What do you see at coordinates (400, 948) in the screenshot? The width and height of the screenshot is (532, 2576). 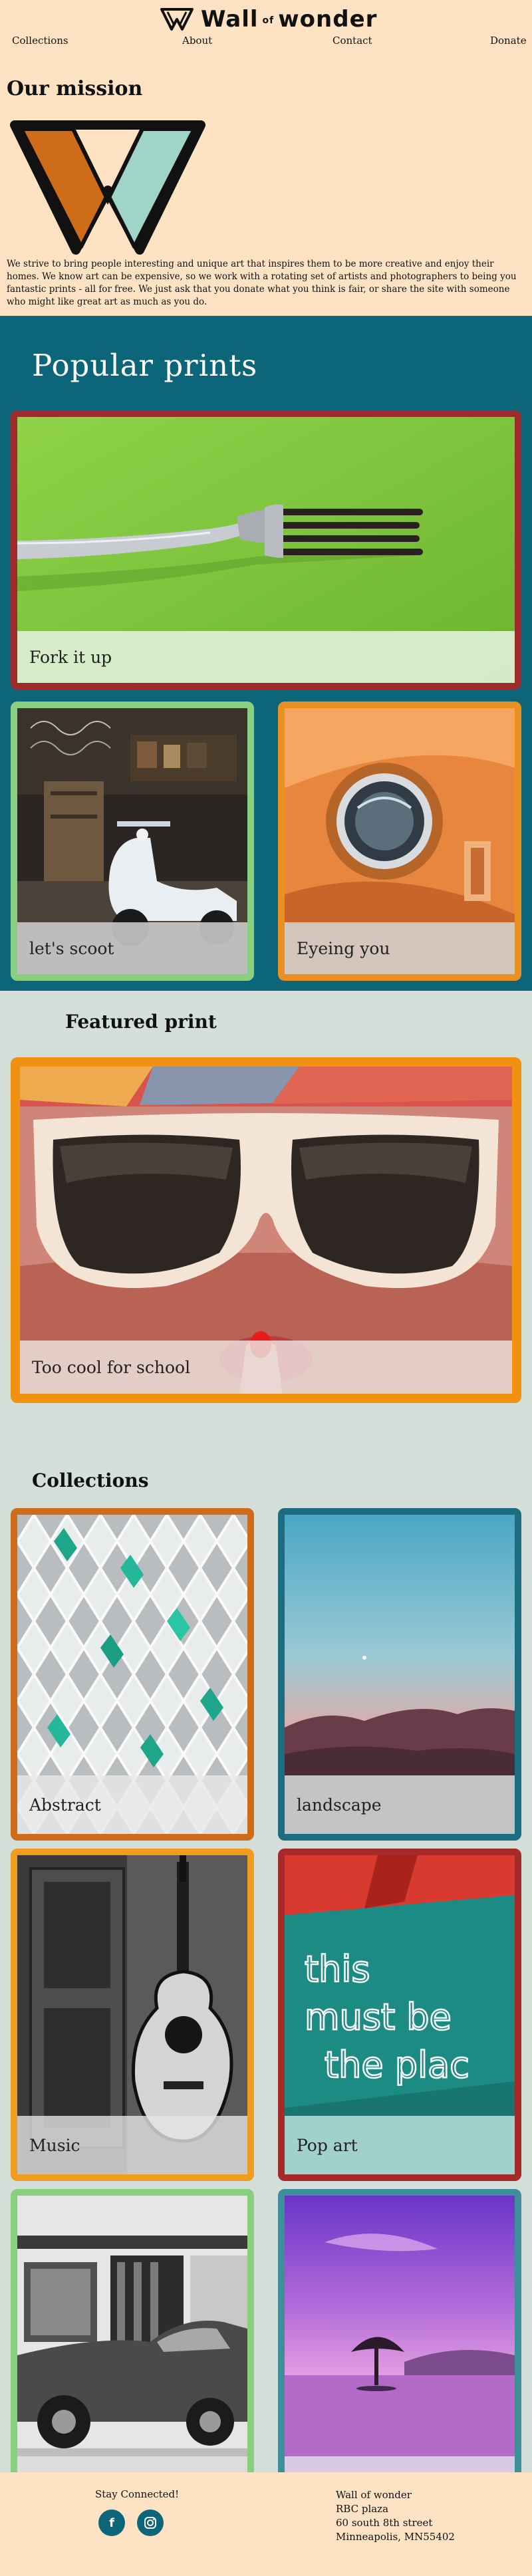 I see `print-caption: Eyeing you` at bounding box center [400, 948].